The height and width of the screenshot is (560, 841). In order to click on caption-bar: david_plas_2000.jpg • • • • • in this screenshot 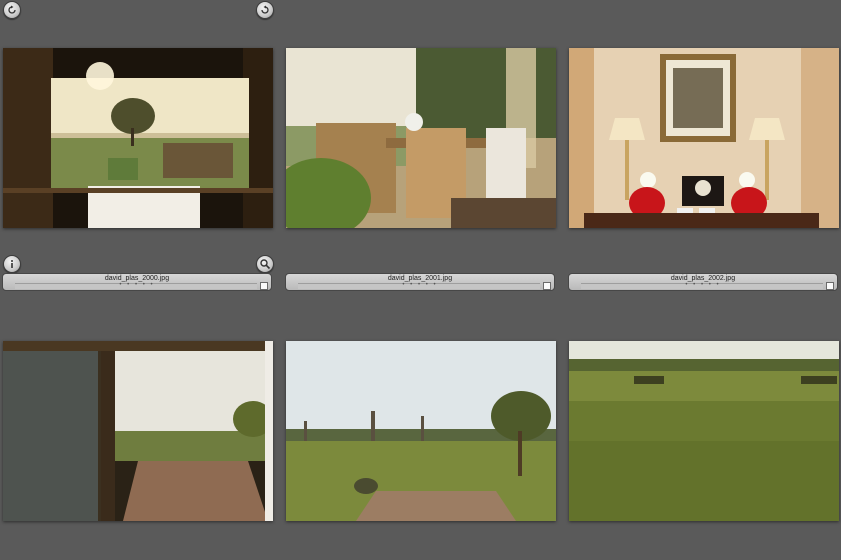, I will do `click(137, 282)`.